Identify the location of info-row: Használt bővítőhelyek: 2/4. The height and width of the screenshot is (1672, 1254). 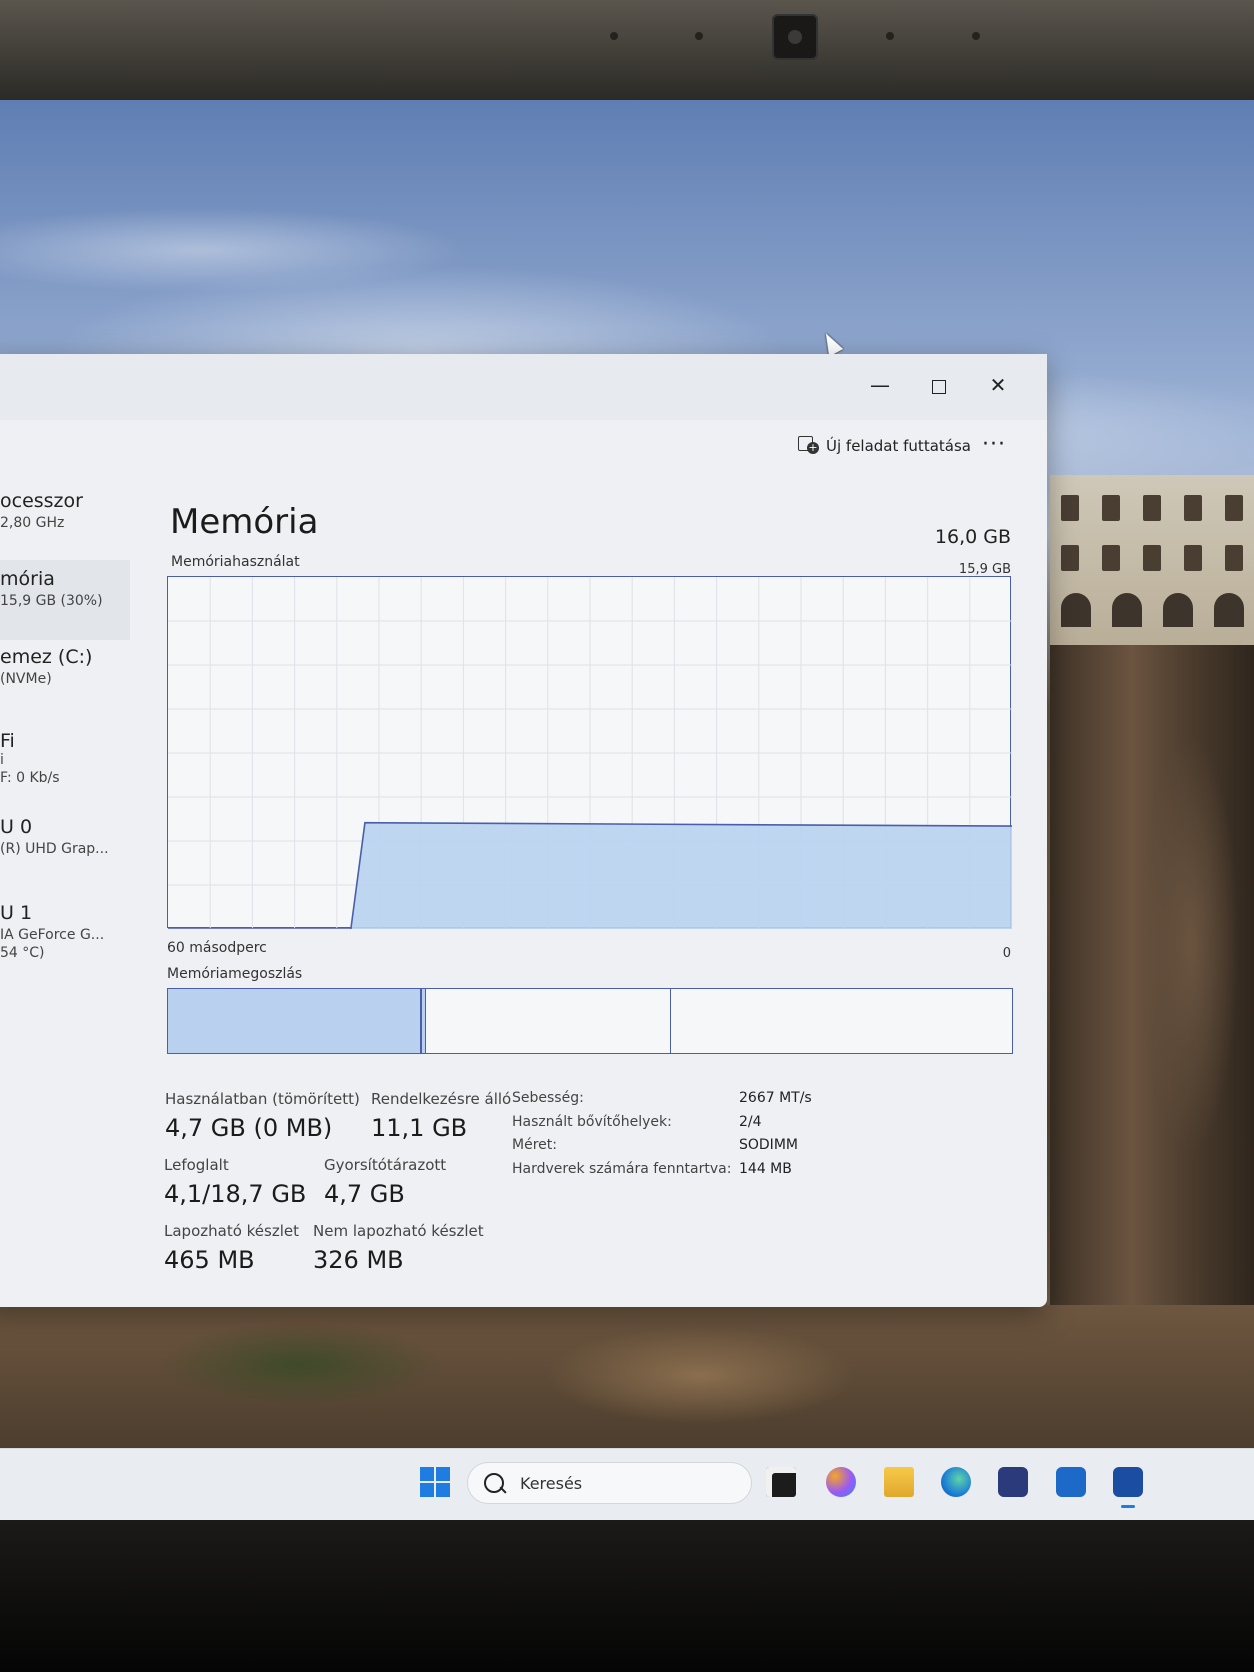
(662, 1126).